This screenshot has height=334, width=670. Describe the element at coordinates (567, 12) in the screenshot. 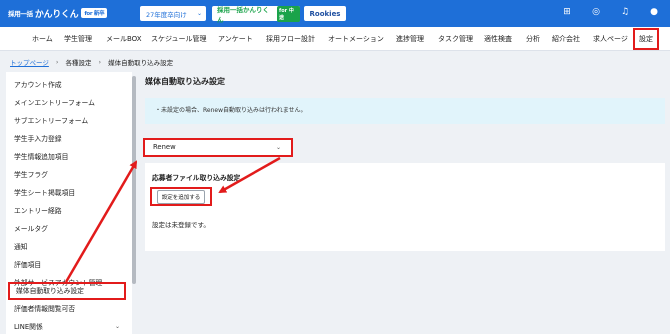

I see `grid-icon: ⊞` at that location.